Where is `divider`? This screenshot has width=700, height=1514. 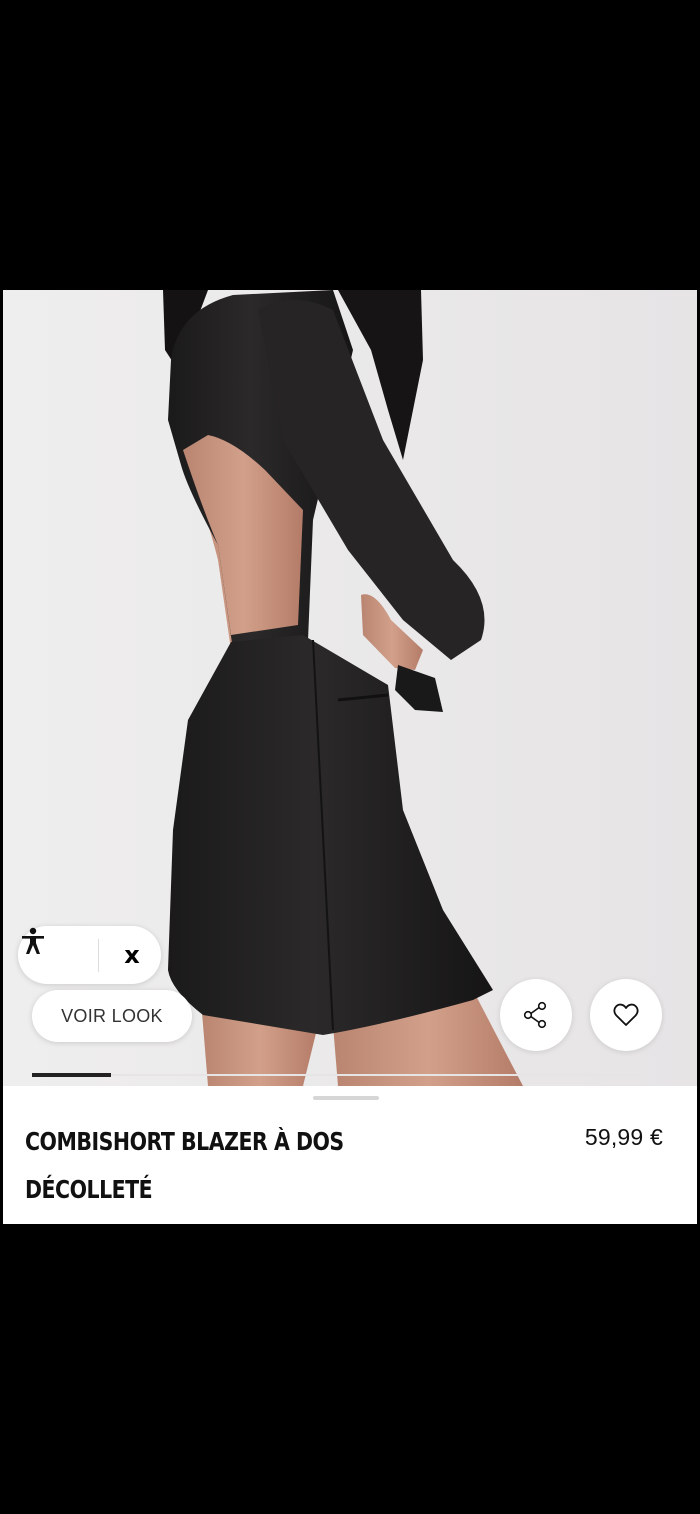 divider is located at coordinates (98, 955).